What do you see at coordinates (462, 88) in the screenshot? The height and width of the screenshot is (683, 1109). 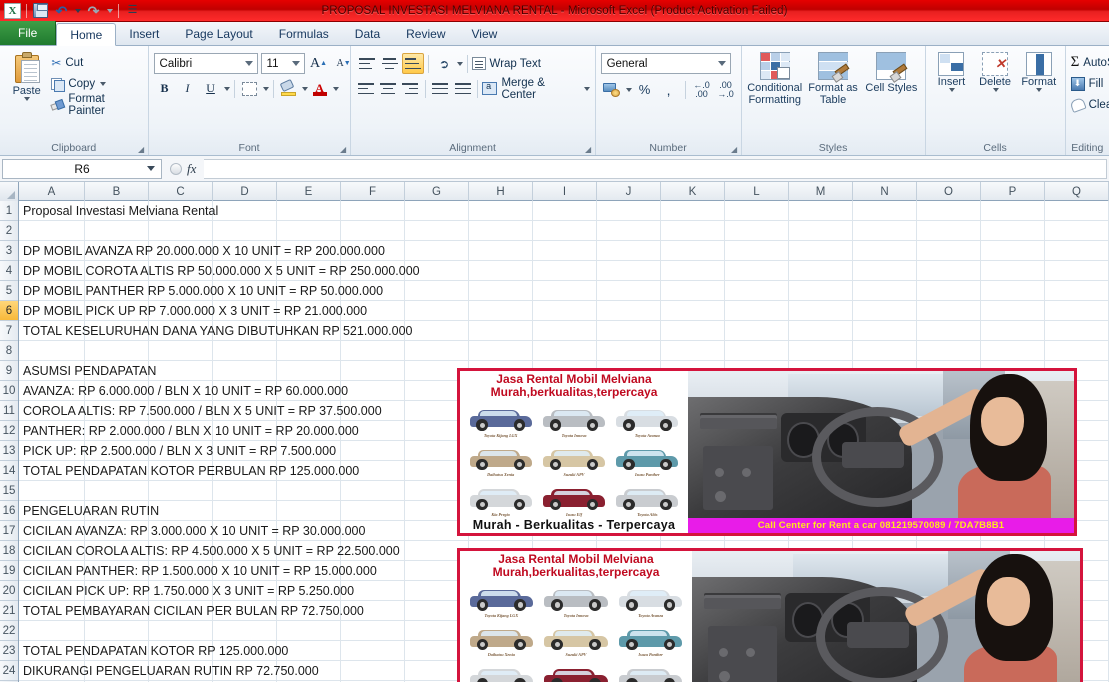 I see `increase-indent-button` at bounding box center [462, 88].